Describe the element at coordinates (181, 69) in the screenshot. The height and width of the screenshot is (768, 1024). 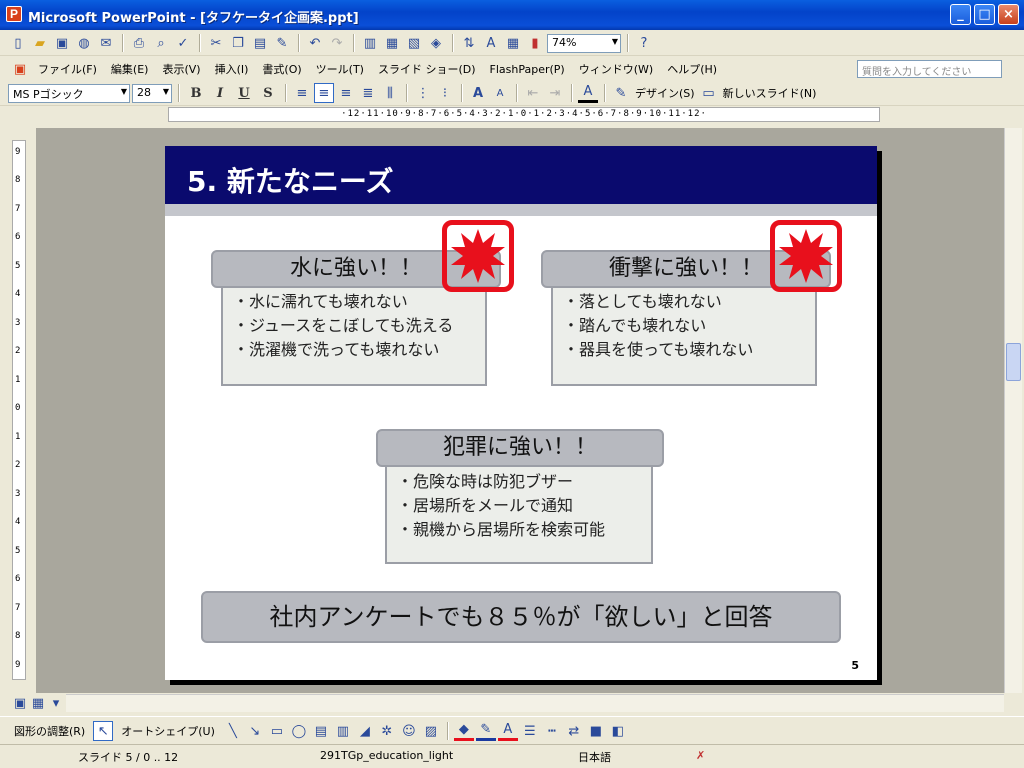
I see `menu-view: 表示(V)` at that location.